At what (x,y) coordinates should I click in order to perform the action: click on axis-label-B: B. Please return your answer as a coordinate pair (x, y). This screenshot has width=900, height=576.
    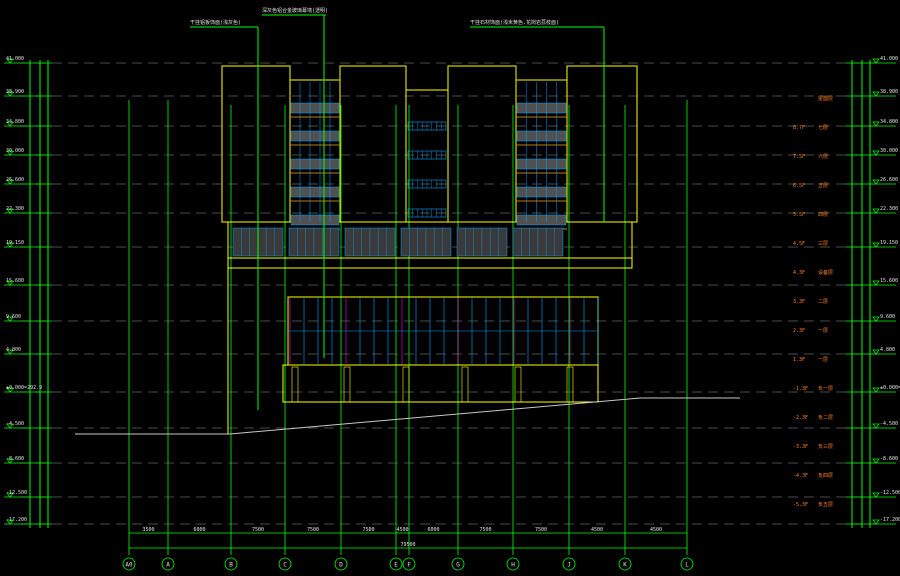
    Looking at the image, I should click on (231, 565).